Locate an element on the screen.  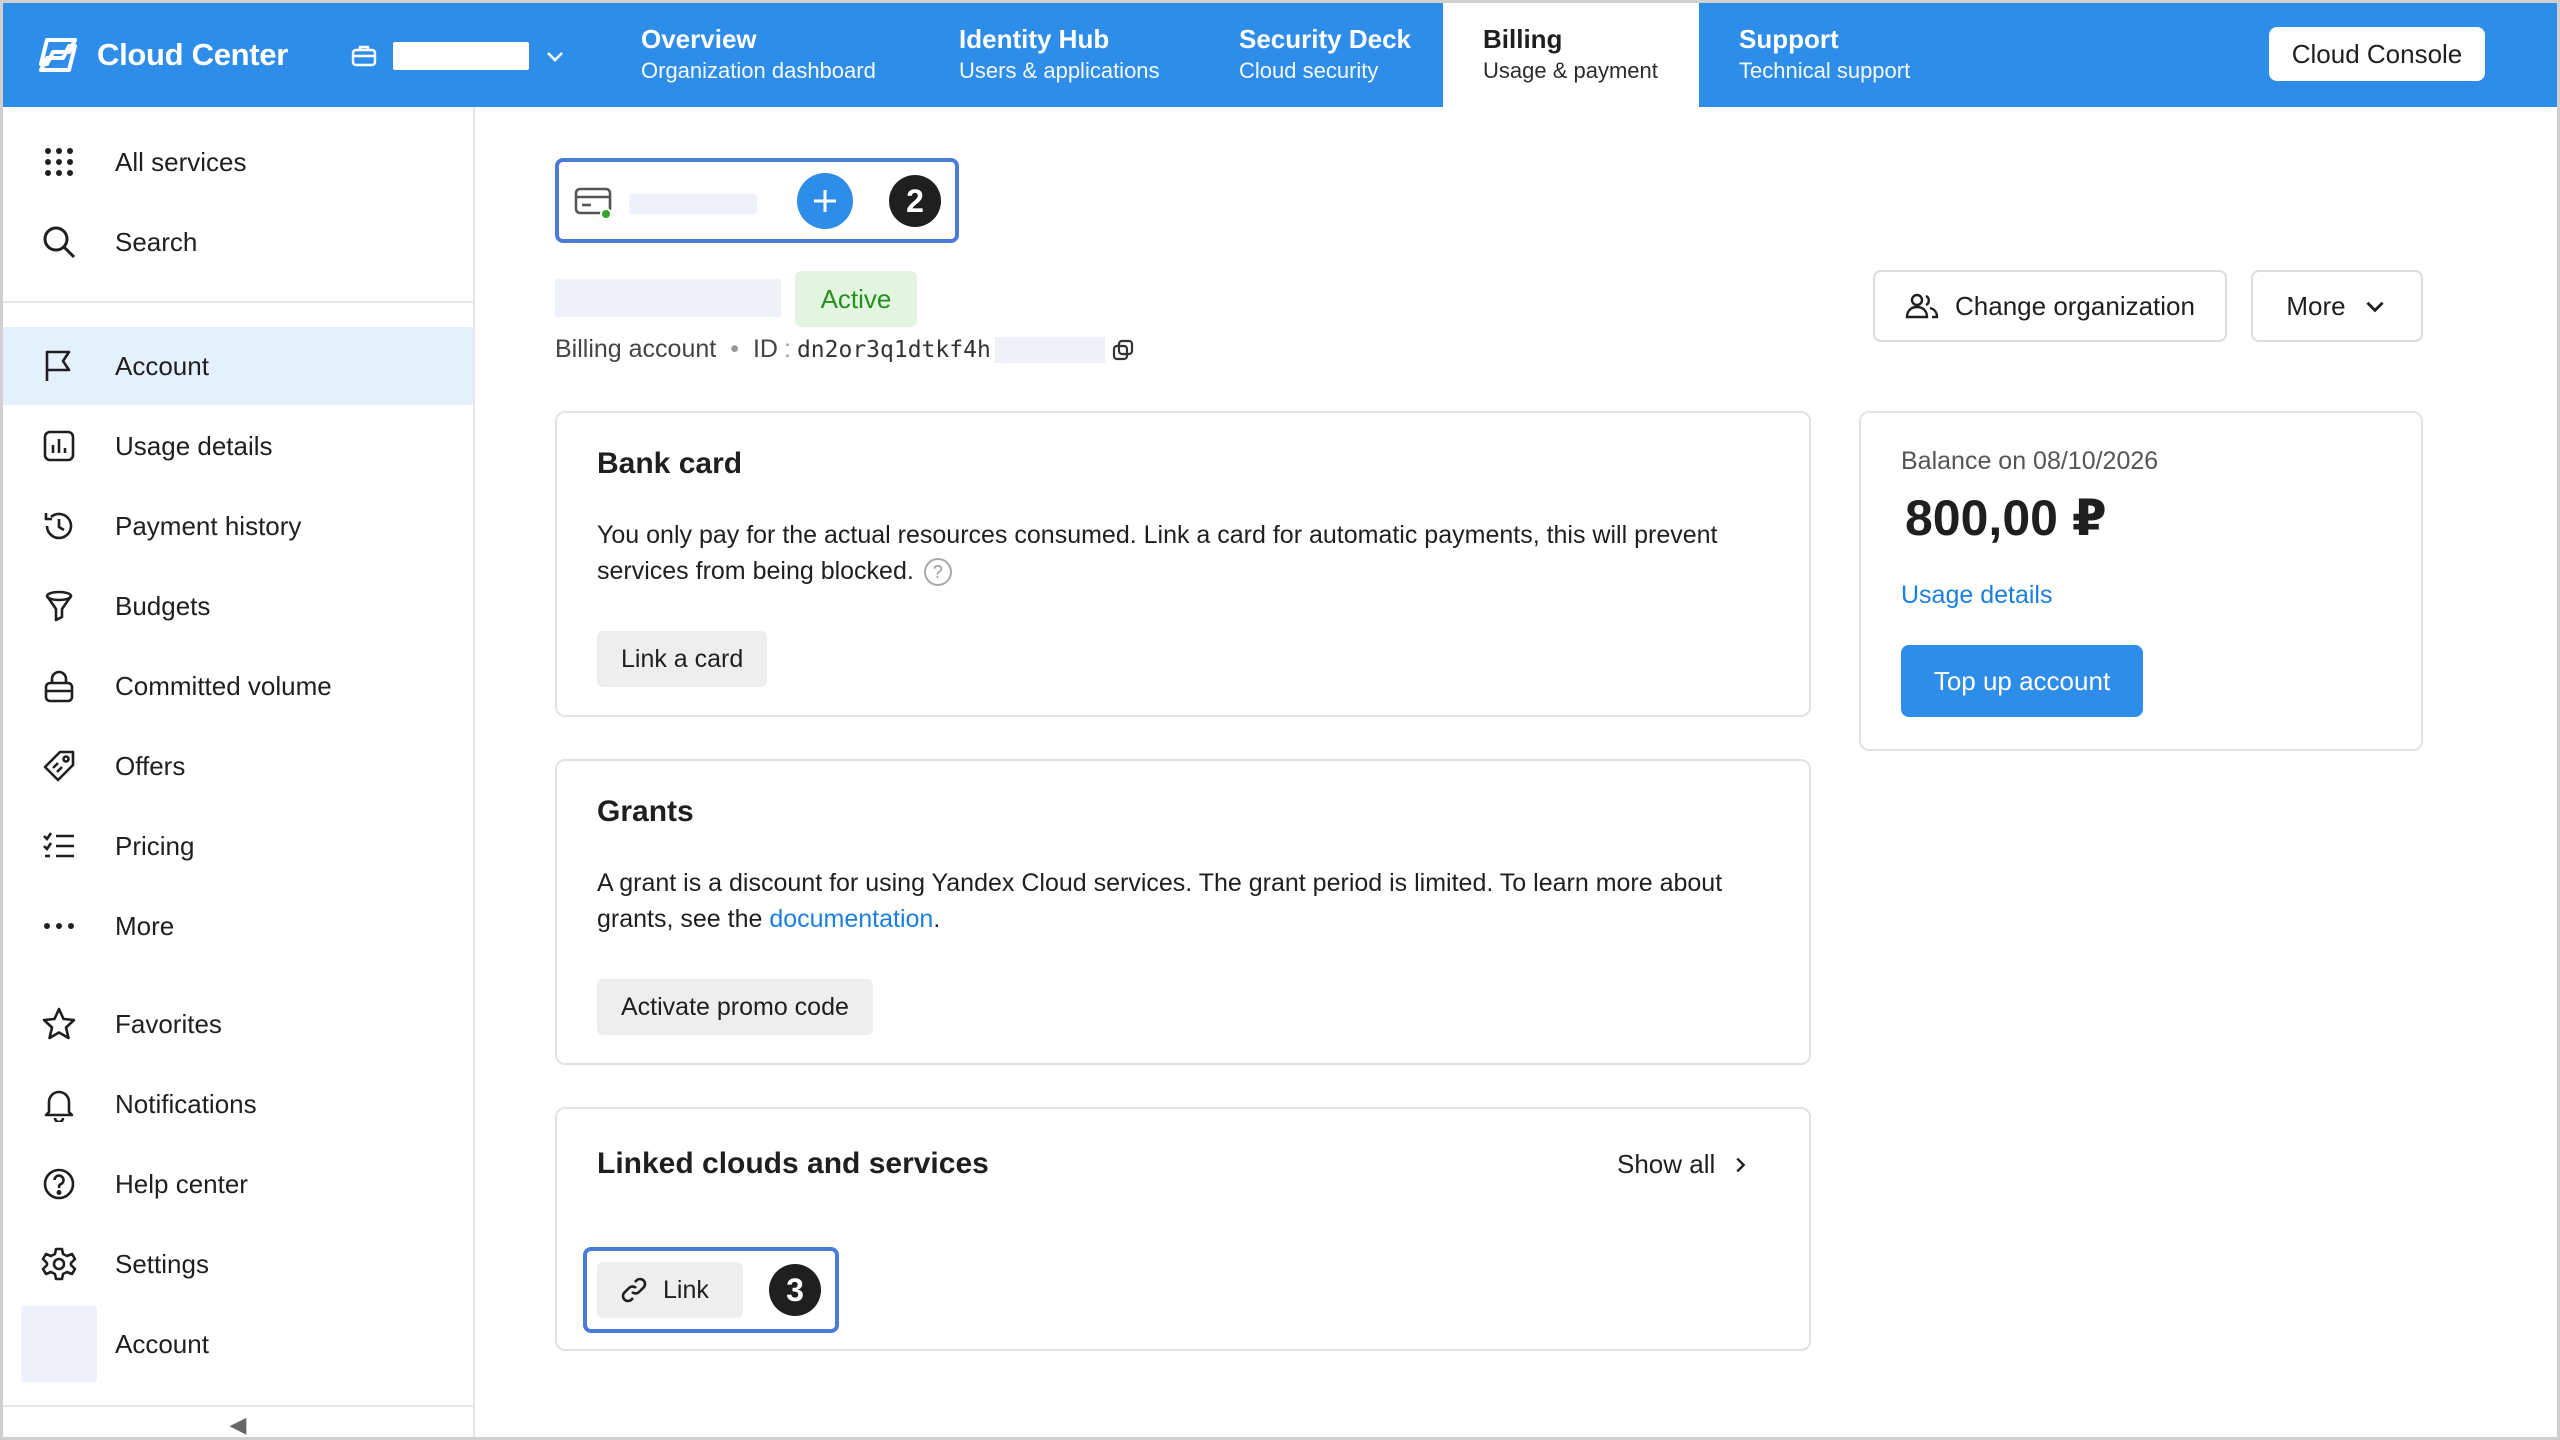
gear-icon is located at coordinates (59, 1264).